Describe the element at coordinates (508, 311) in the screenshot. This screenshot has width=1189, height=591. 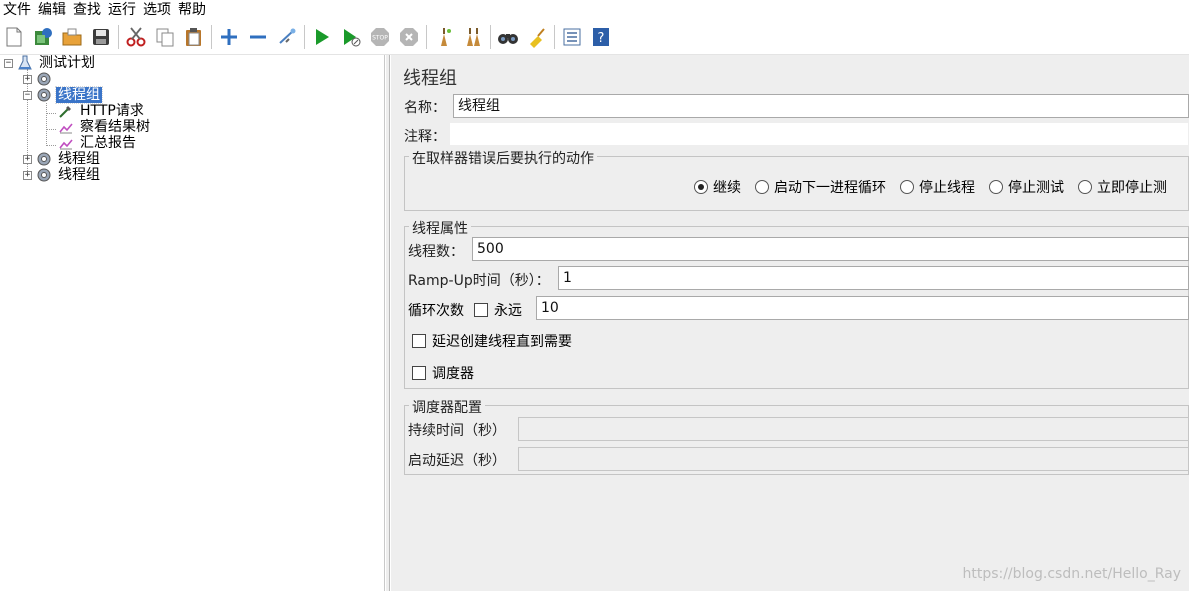
I see `forever-label: 永远` at that location.